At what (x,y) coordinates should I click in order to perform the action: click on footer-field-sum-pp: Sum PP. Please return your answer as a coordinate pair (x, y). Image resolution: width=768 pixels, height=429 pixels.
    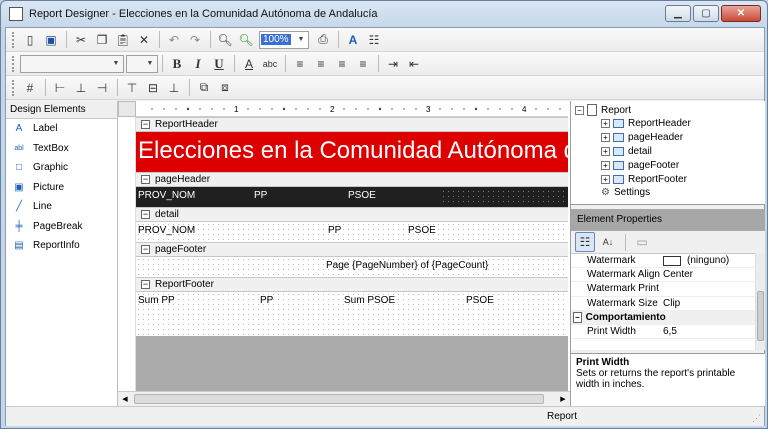
    Looking at the image, I should click on (156, 300).